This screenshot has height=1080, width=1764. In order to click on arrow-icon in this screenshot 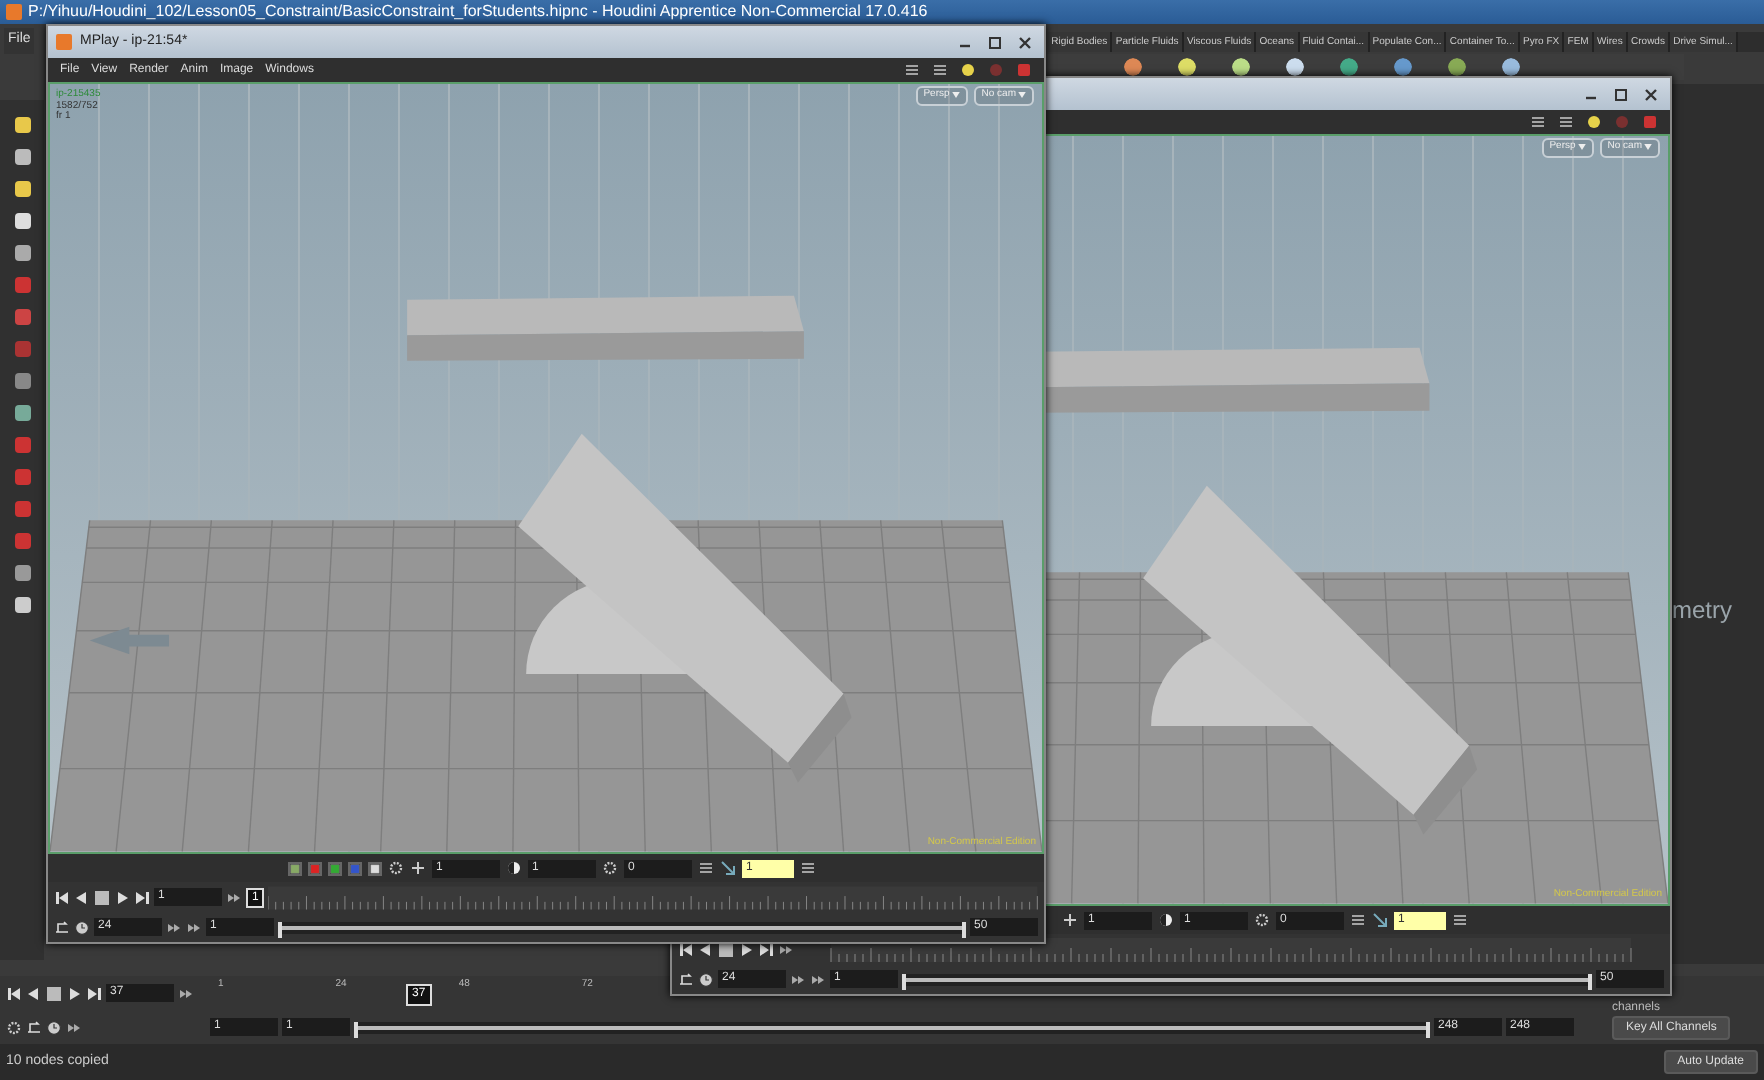, I will do `click(129, 641)`.